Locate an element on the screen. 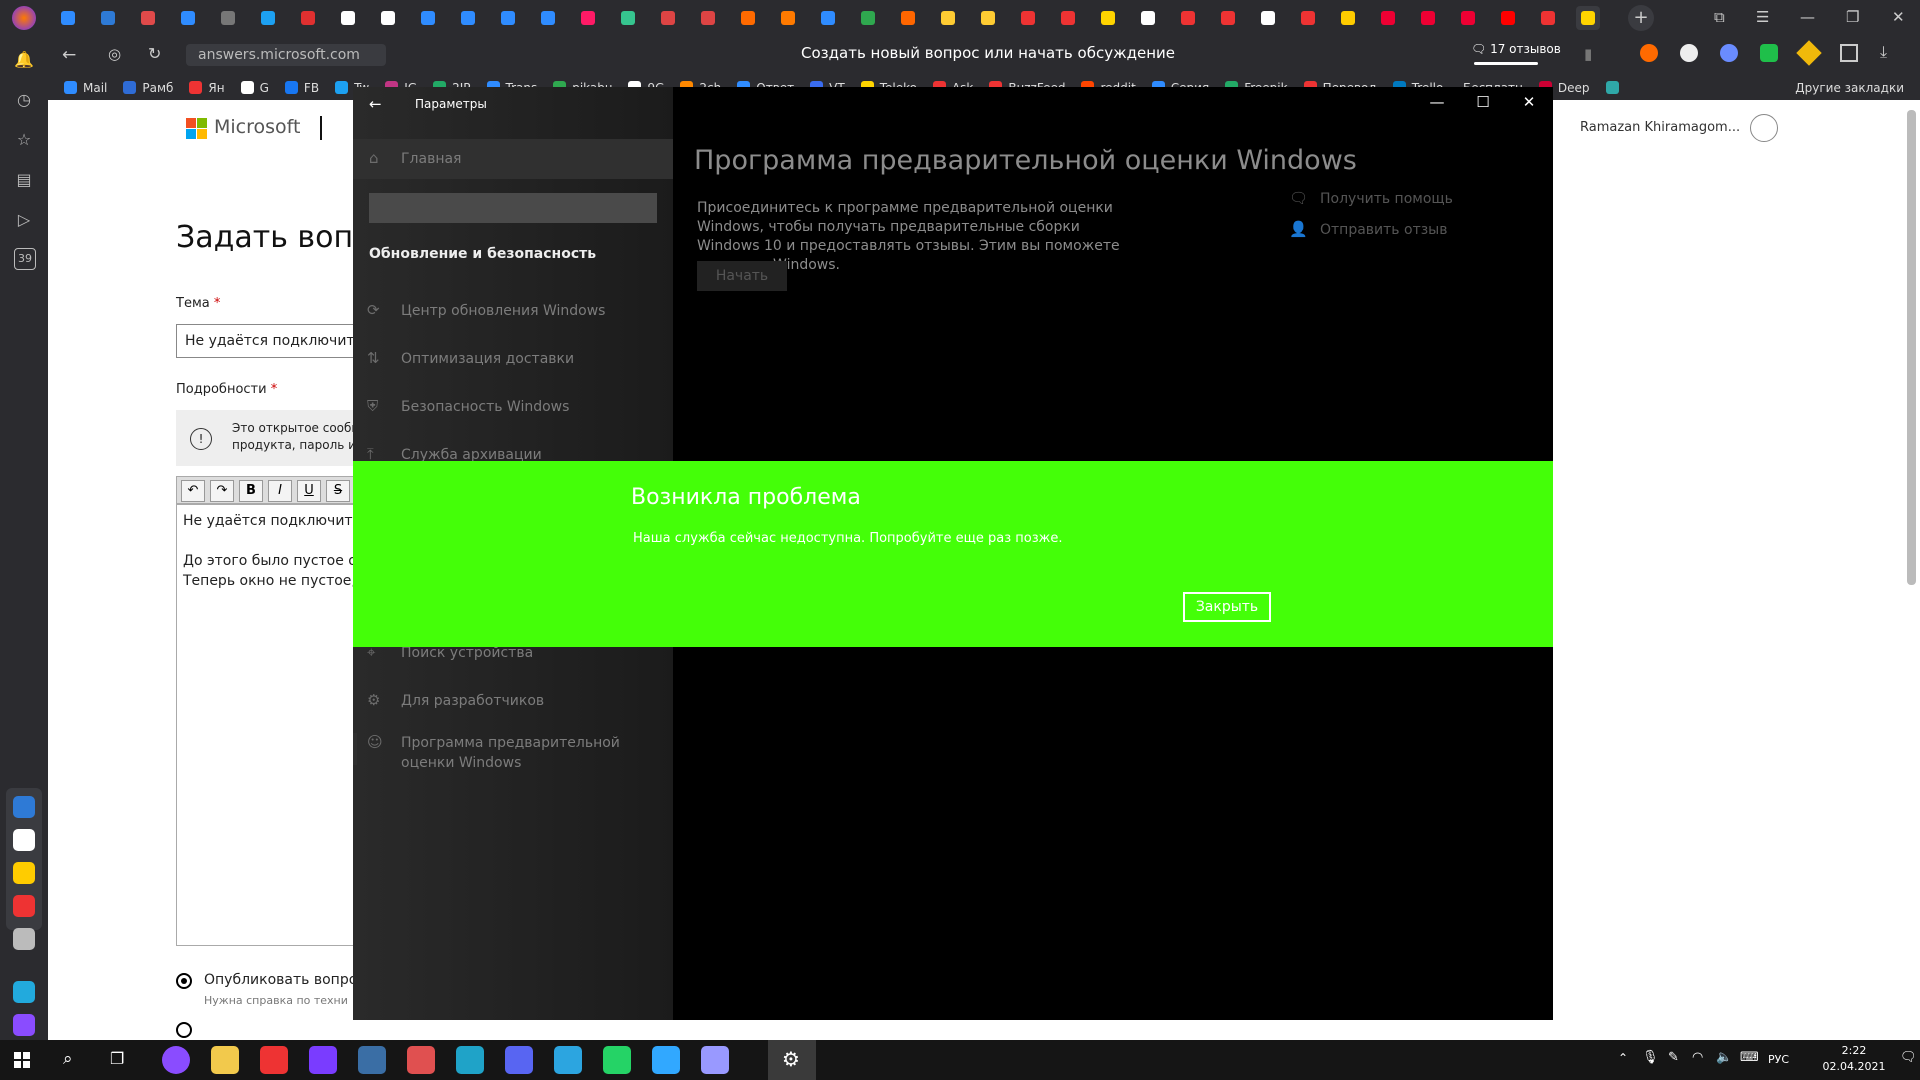  task-view-icon: ❐ is located at coordinates (117, 1058).